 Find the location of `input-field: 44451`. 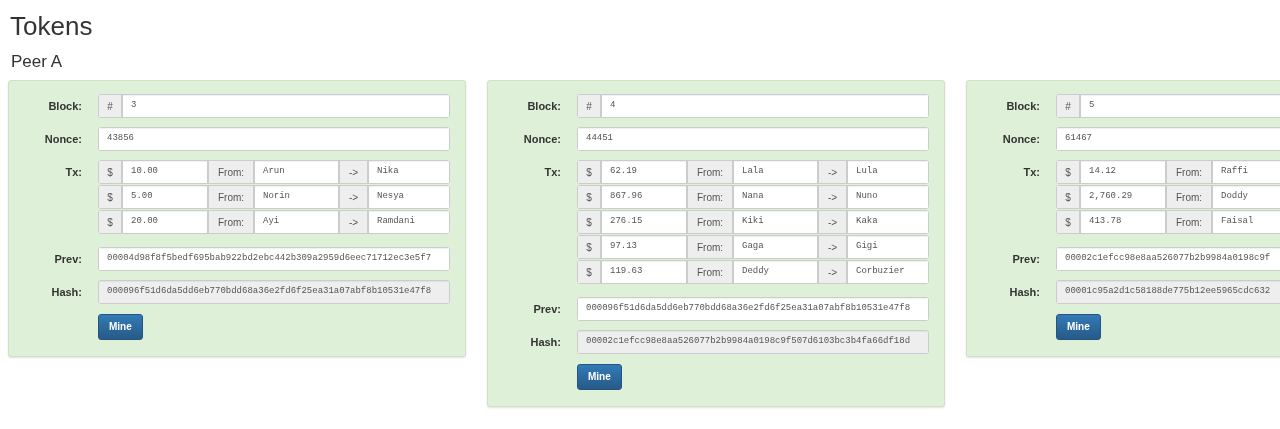

input-field: 44451 is located at coordinates (753, 139).